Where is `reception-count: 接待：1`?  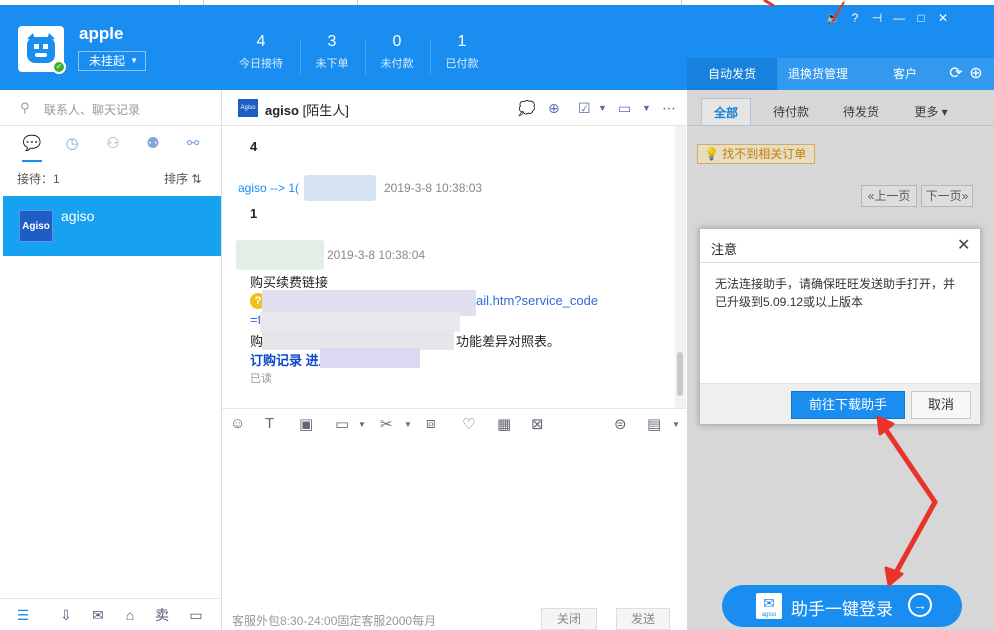
reception-count: 接待：1 is located at coordinates (38, 179).